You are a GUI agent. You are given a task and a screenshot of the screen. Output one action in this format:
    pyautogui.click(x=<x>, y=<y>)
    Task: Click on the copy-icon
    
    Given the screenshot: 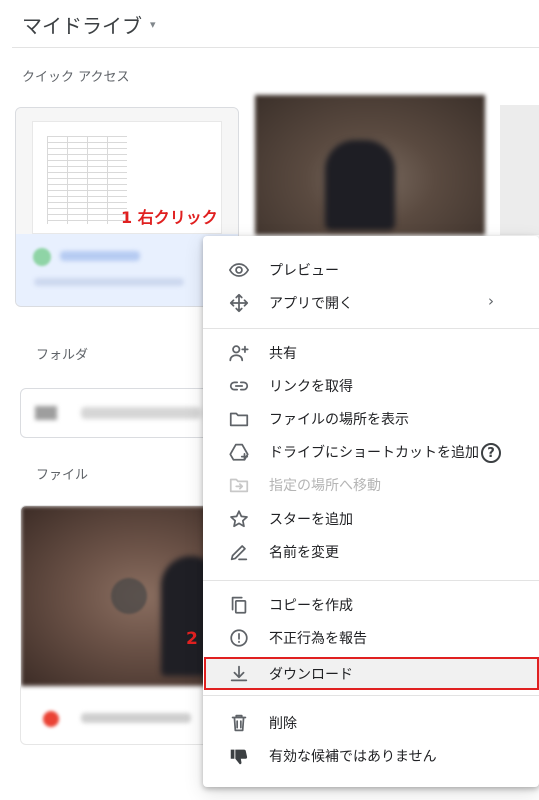 What is the action you would take?
    pyautogui.click(x=239, y=605)
    